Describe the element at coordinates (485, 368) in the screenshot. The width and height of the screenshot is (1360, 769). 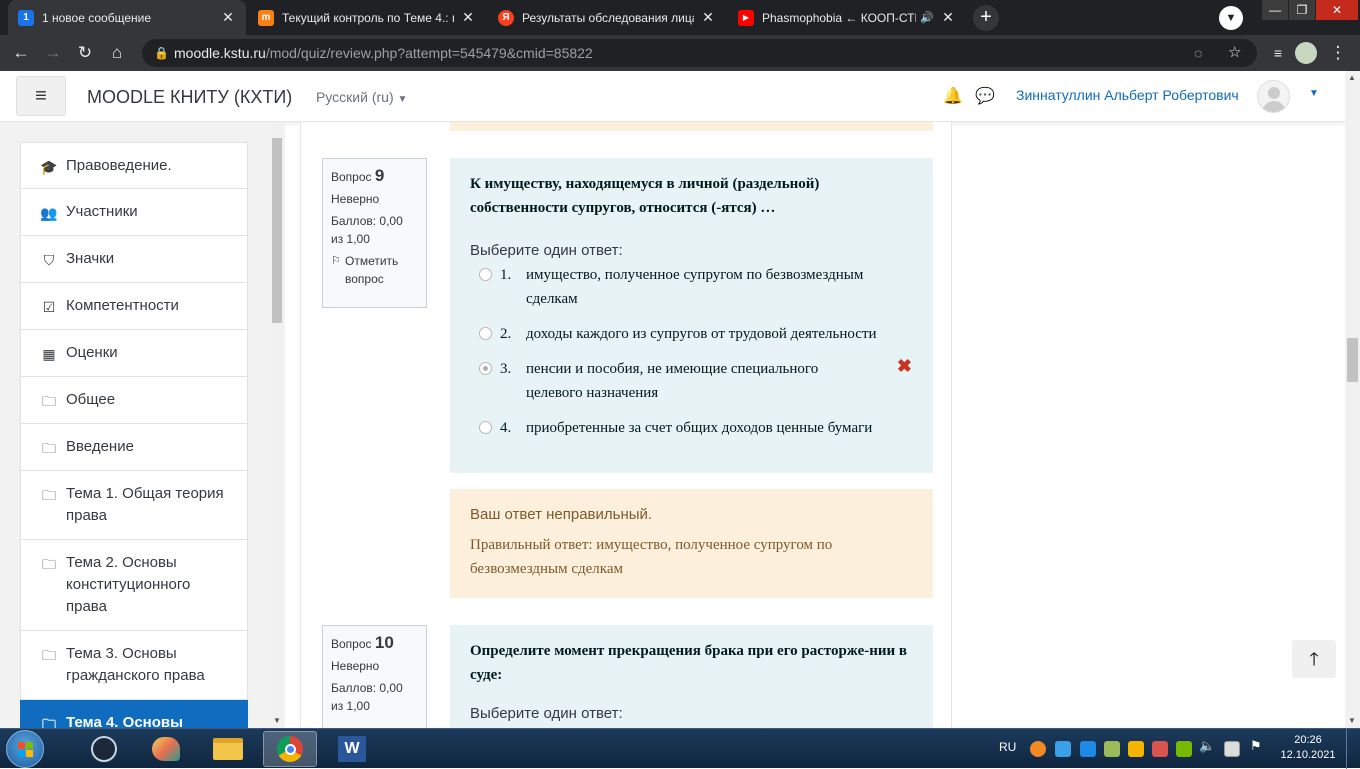
I see `answer-radio-selected` at that location.